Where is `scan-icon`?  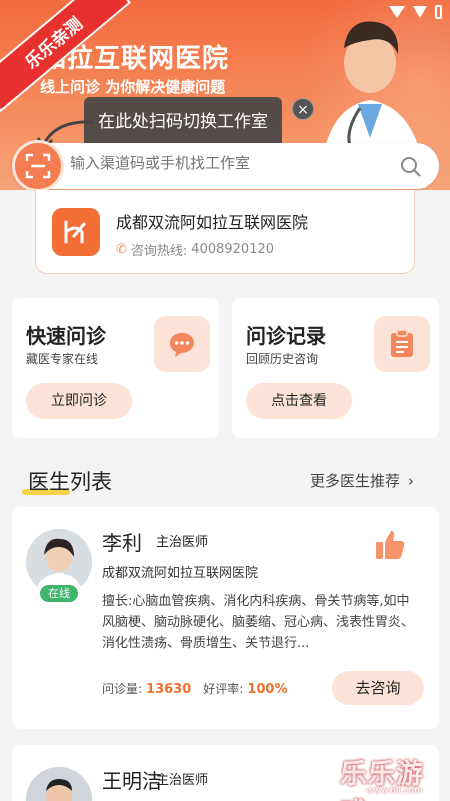
scan-icon is located at coordinates (38, 166).